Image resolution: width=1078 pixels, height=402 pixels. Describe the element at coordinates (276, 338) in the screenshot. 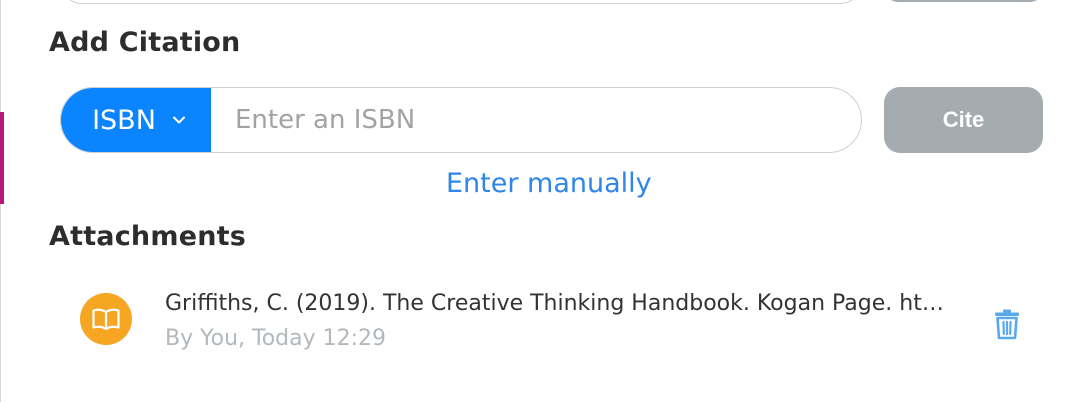

I see `attachment-meta: By You, Today 12:29` at that location.